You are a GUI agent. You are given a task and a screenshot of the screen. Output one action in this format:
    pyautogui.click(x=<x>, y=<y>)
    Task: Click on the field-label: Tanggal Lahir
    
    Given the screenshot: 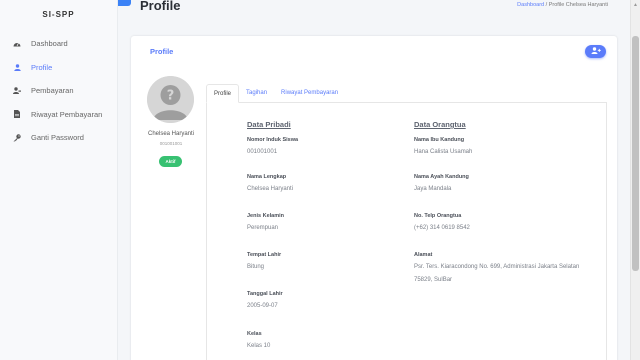 What is the action you would take?
    pyautogui.click(x=265, y=294)
    